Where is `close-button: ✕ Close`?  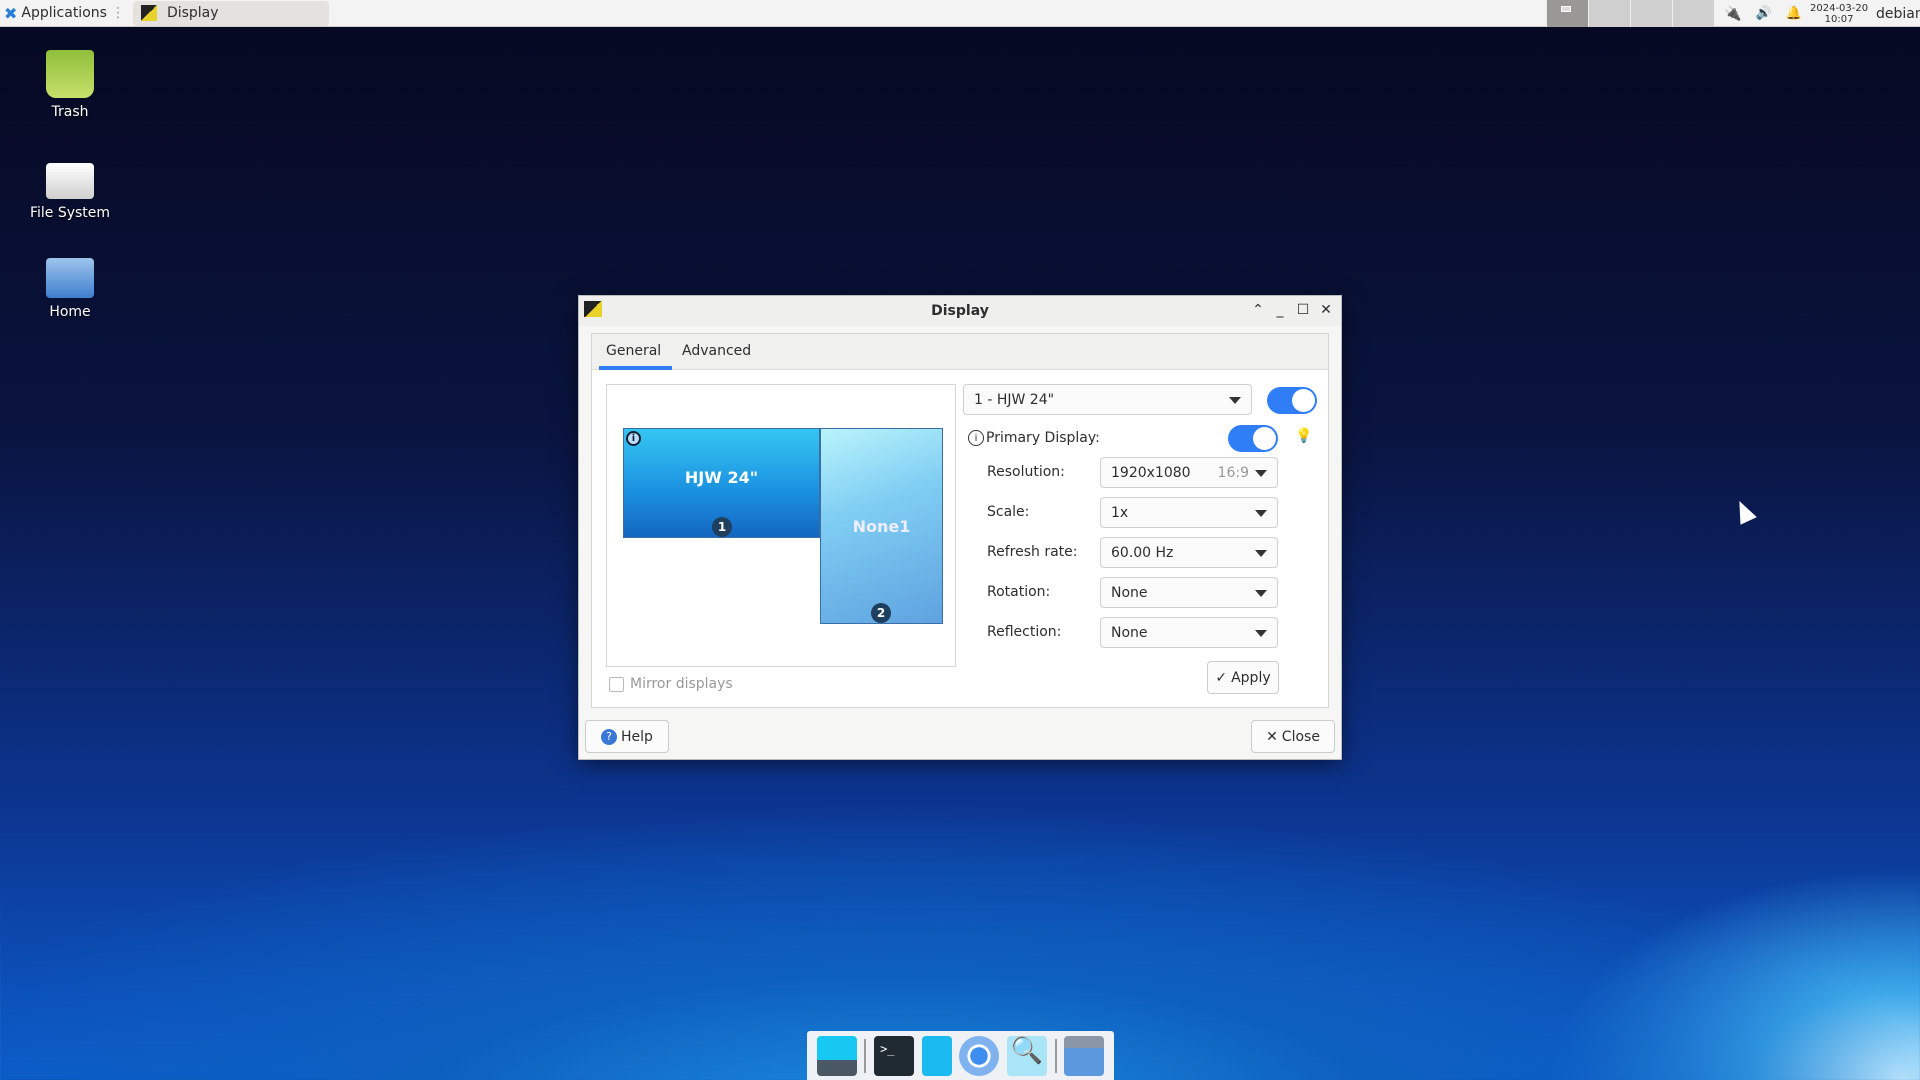 close-button: ✕ Close is located at coordinates (1293, 736).